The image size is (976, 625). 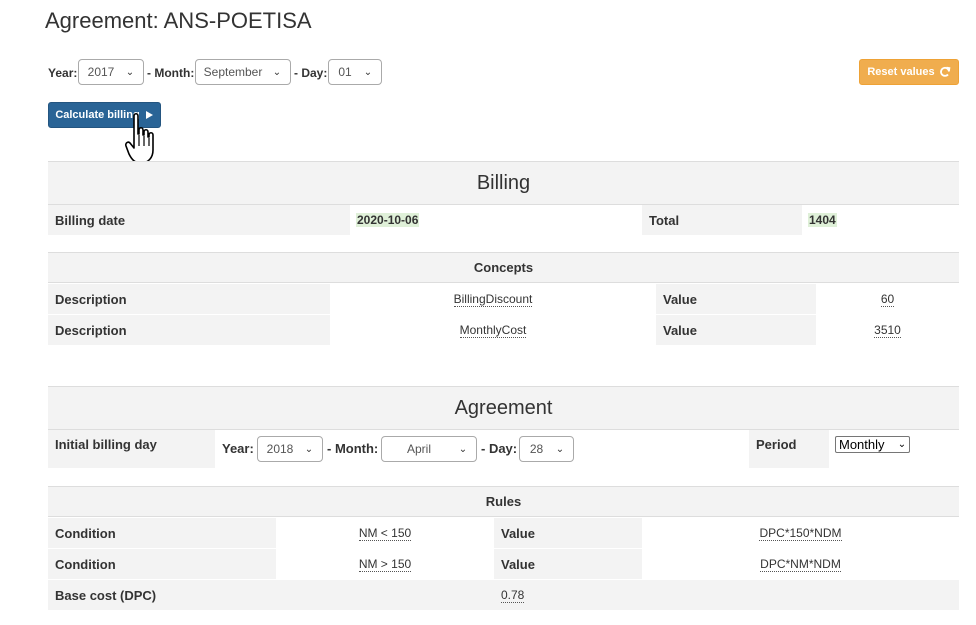 What do you see at coordinates (776, 444) in the screenshot?
I see `period-label: Period` at bounding box center [776, 444].